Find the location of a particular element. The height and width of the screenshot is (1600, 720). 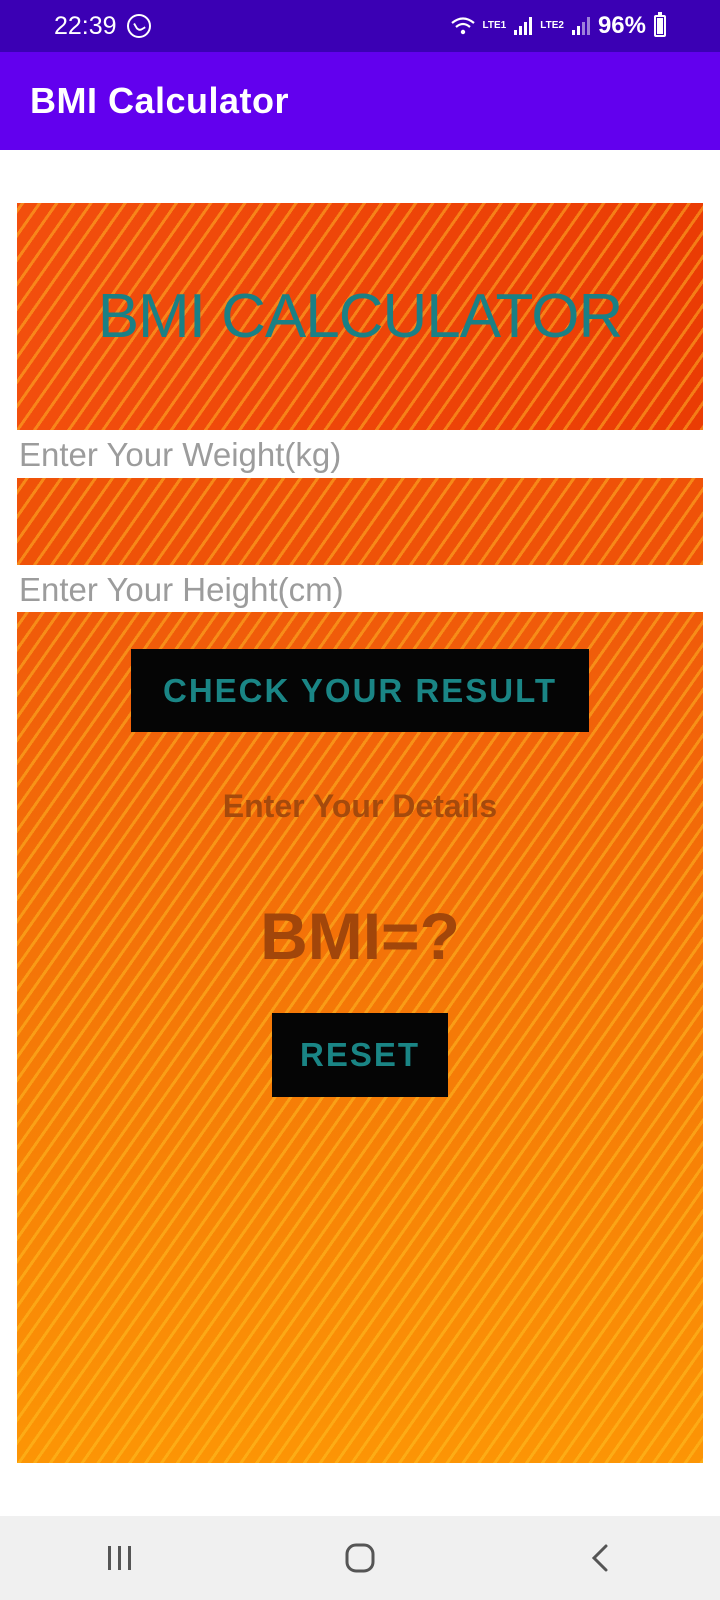

app-title: BMI Calculator is located at coordinates (160, 100).